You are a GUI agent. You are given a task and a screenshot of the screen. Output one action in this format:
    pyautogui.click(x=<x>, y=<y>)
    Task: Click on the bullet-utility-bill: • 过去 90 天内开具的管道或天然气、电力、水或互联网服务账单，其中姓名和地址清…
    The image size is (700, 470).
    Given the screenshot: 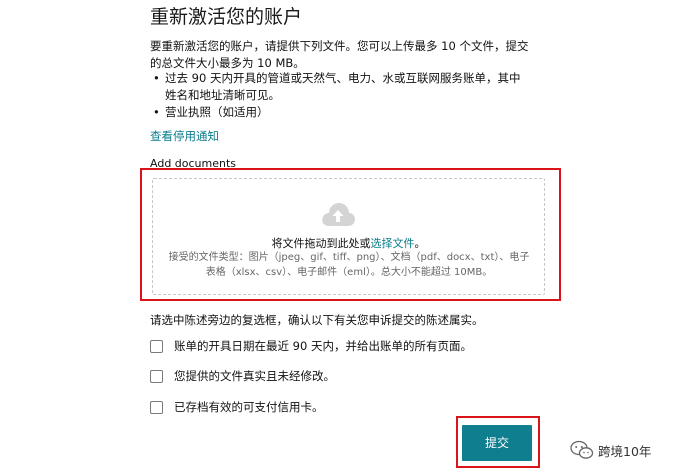 What is the action you would take?
    pyautogui.click(x=343, y=87)
    